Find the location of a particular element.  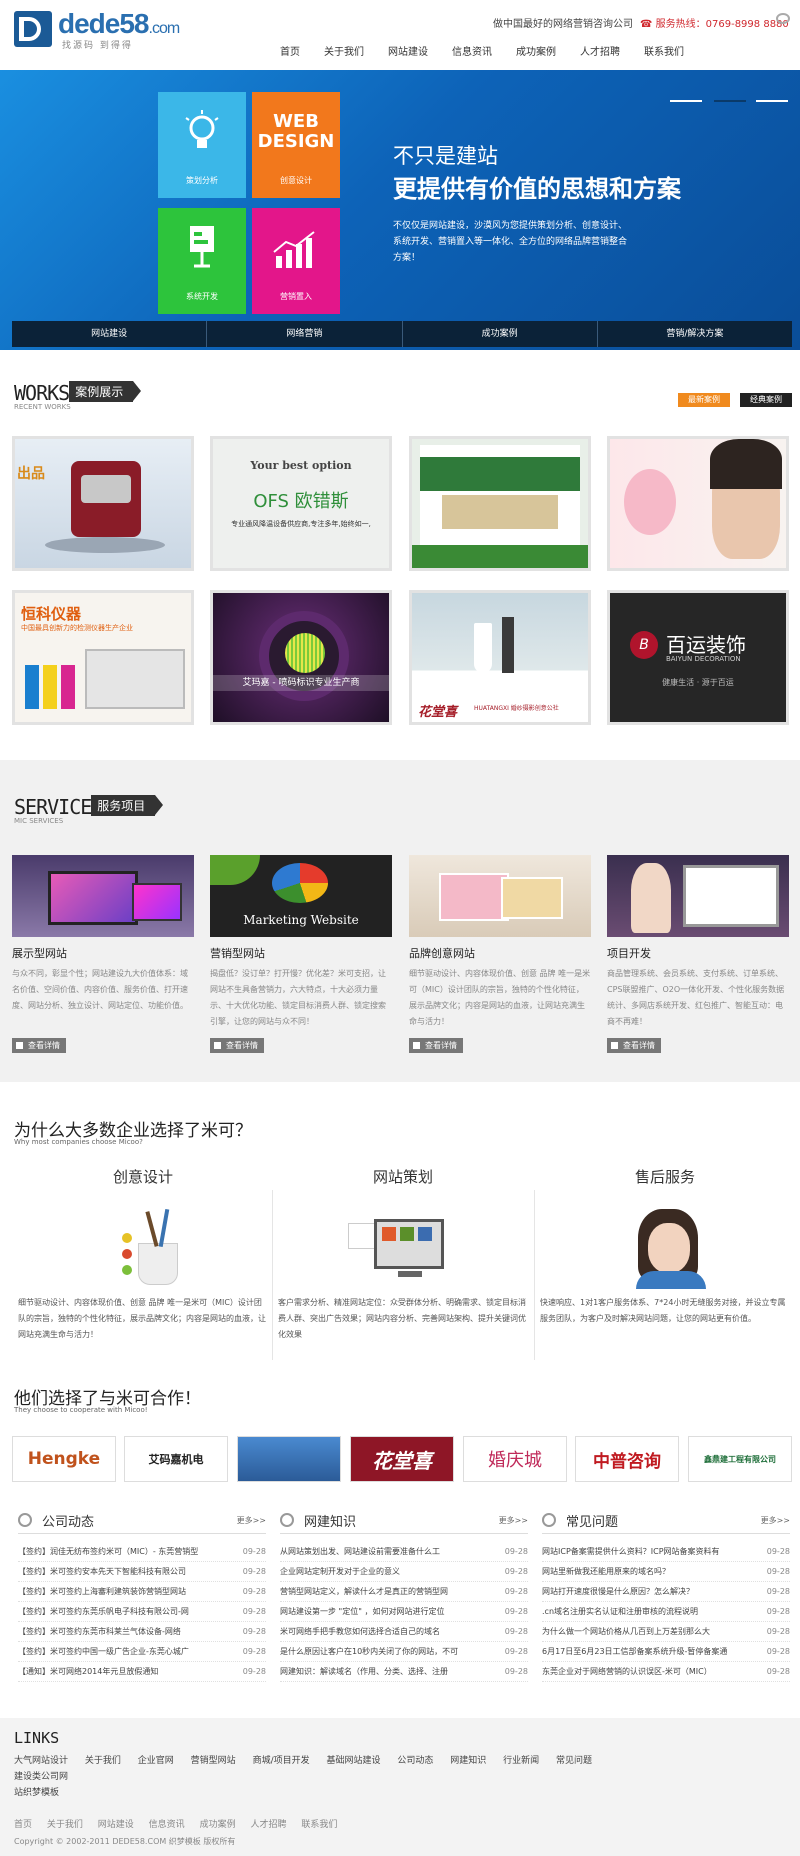

footer-nav-about: 关于我们 is located at coordinates (65, 1825).